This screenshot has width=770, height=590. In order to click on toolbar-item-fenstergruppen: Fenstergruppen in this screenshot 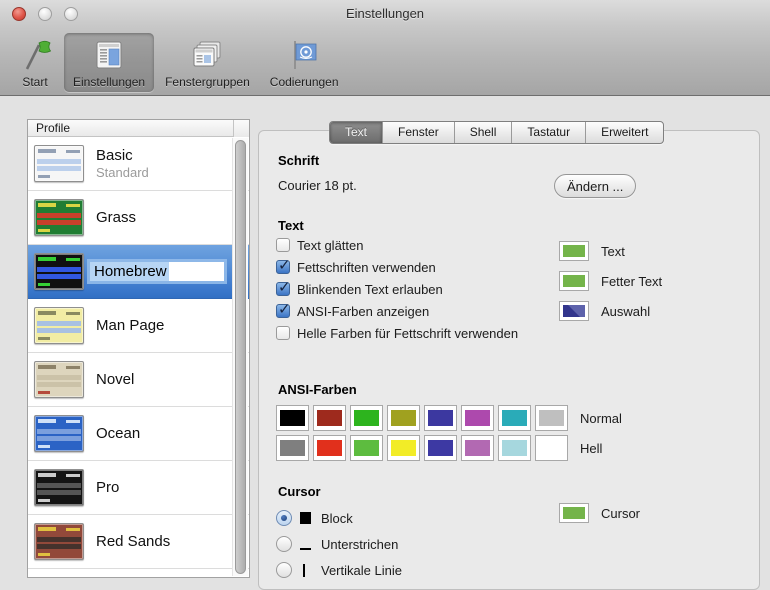, I will do `click(207, 62)`.